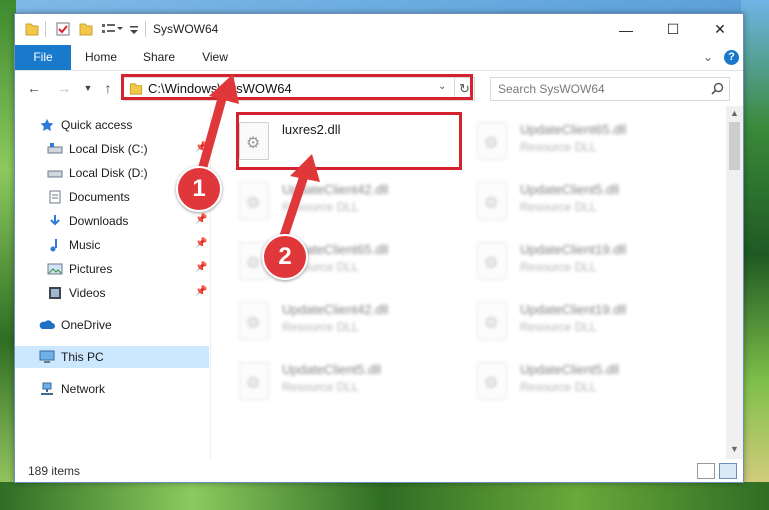  What do you see at coordinates (610, 89) in the screenshot?
I see `search-input: Search SysWOW64` at bounding box center [610, 89].